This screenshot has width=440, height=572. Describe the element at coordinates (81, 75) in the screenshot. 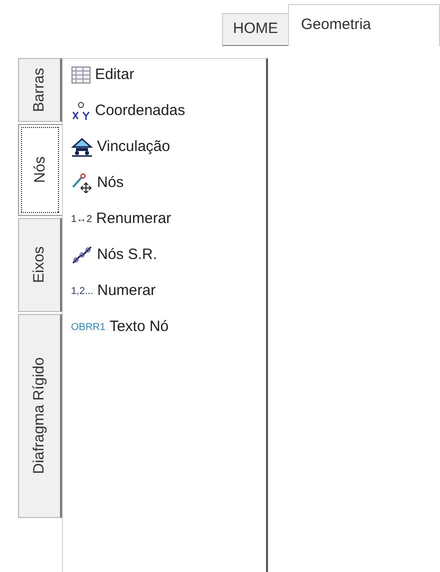

I see `table-icon` at that location.